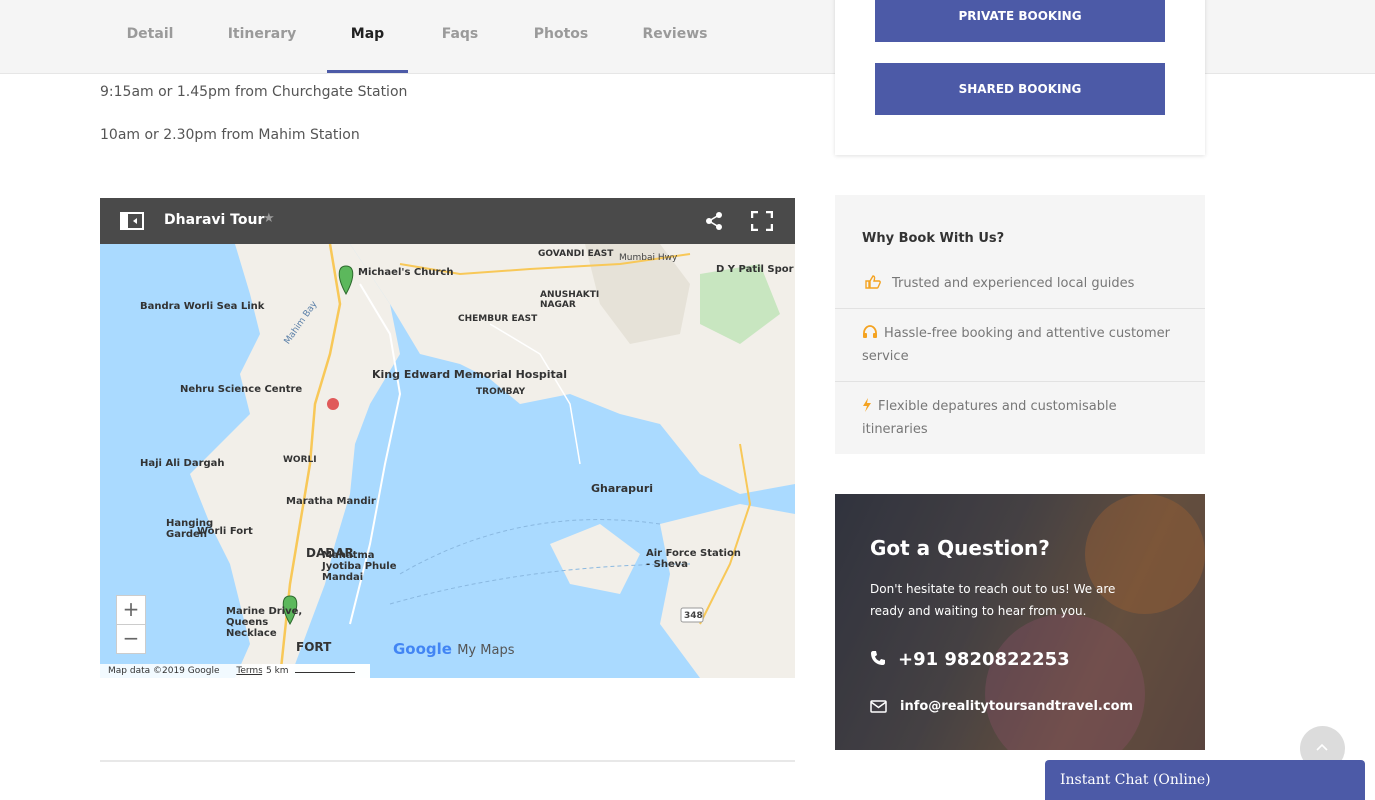  I want to click on map-label-haji-ali: Haji Ali Dargah, so click(182, 463).